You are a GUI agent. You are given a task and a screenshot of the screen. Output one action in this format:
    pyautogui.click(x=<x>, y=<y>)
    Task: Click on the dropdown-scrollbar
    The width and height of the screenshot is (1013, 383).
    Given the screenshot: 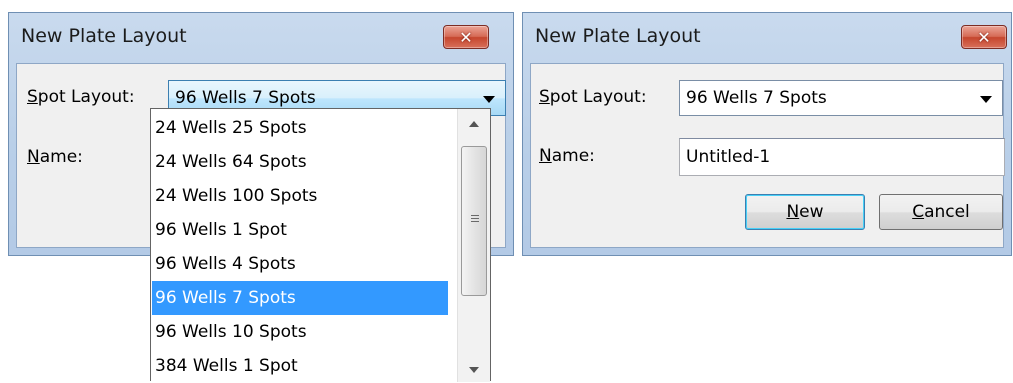 What is the action you would take?
    pyautogui.click(x=473, y=245)
    